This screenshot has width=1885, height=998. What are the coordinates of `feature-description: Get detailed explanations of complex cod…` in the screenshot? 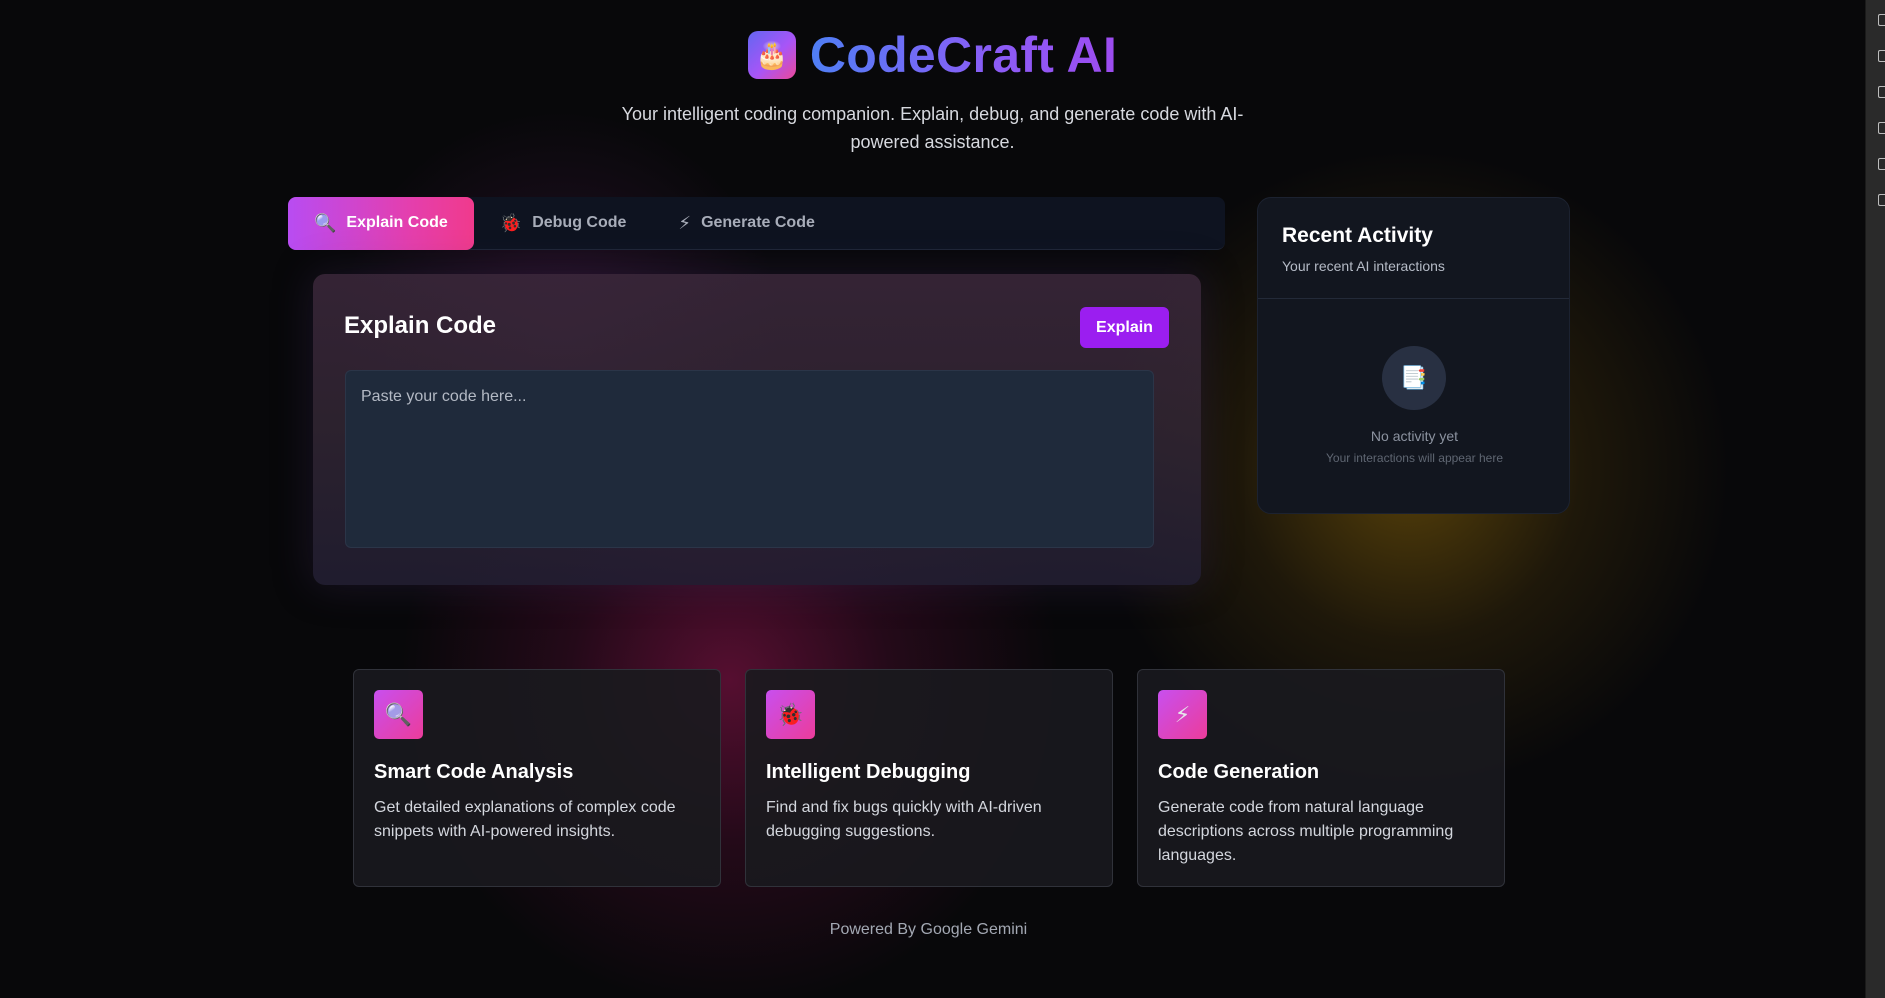 It's located at (525, 819).